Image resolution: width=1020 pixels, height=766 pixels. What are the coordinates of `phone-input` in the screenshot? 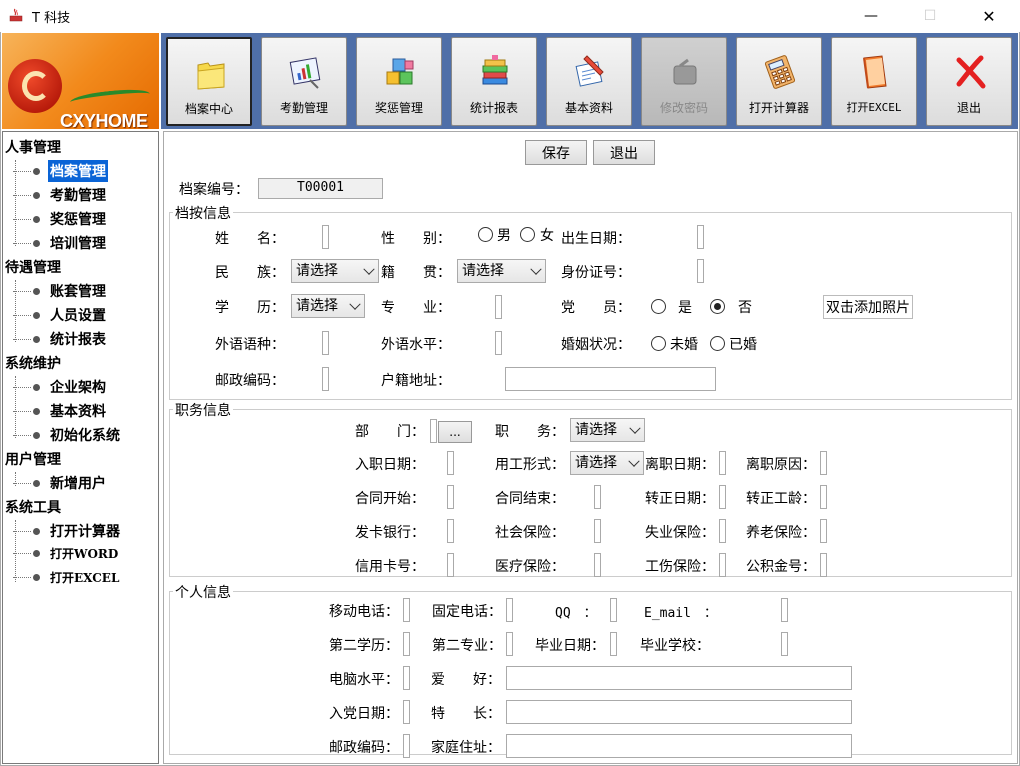 It's located at (509, 610).